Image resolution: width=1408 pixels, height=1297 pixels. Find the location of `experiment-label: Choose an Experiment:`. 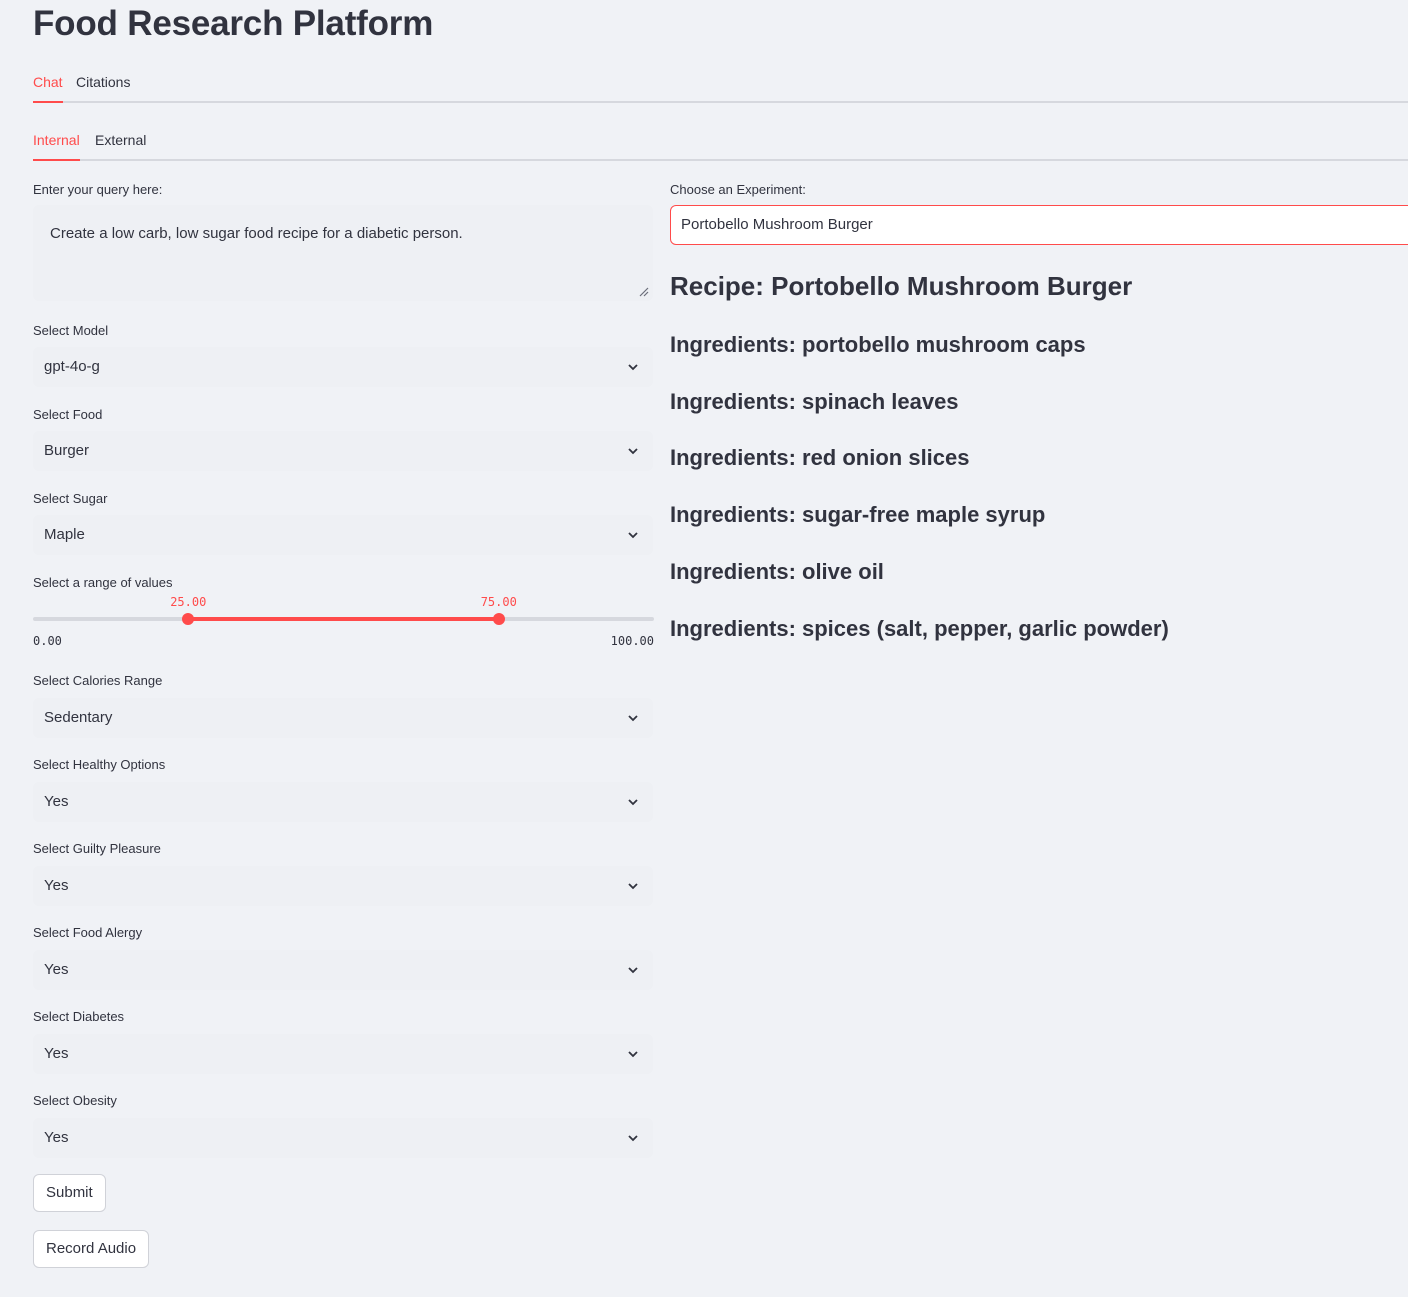

experiment-label: Choose an Experiment: is located at coordinates (738, 189).